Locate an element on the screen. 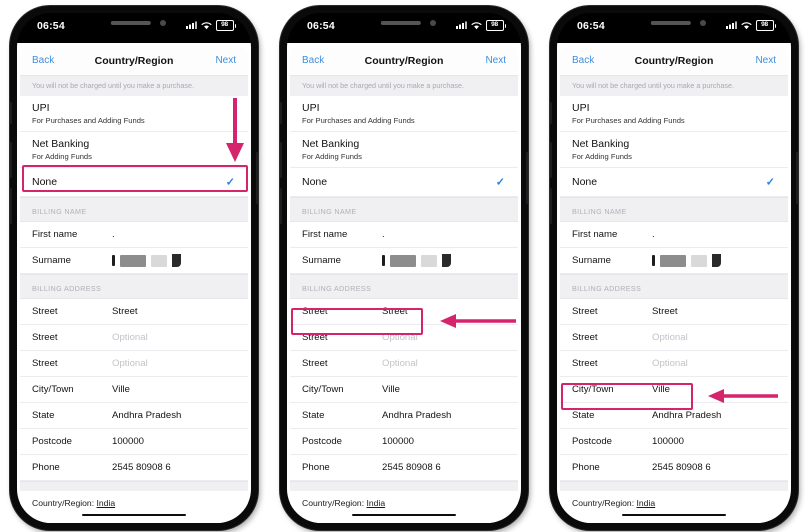 The height and width of the screenshot is (532, 808). payment-option-none-2: None ✓ is located at coordinates (404, 182).